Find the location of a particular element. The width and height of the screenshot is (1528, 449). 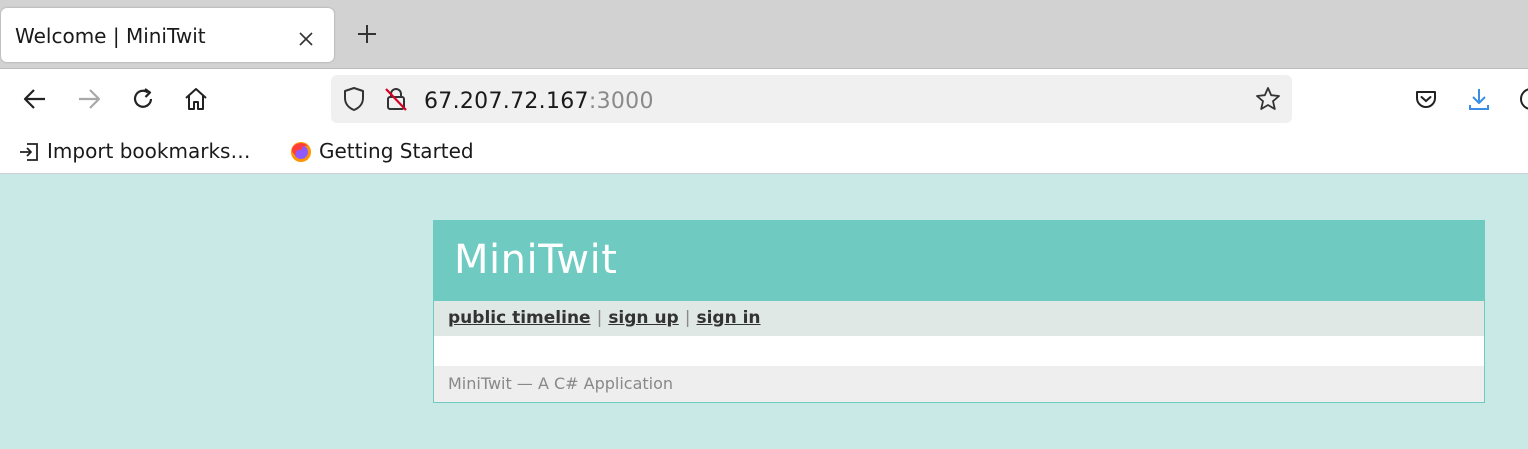

forward-arrow-icon is located at coordinates (89, 99).